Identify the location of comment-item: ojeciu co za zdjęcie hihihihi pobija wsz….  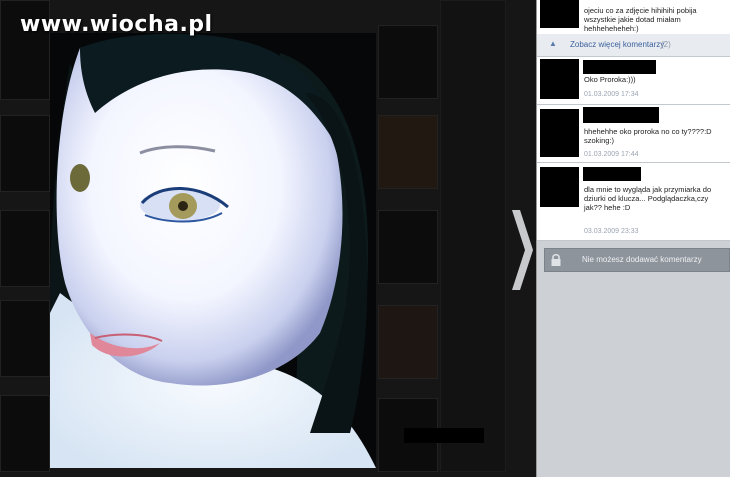
(633, 17).